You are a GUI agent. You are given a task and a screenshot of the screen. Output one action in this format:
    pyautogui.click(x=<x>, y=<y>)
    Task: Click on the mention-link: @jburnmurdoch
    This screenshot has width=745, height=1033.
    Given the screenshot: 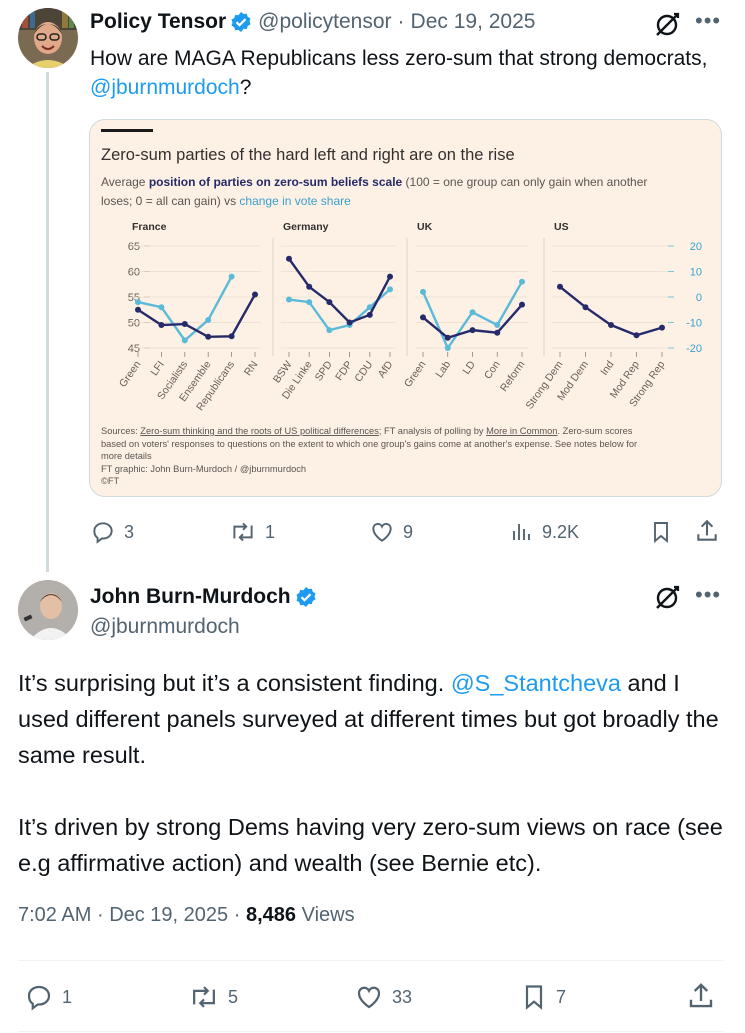 What is the action you would take?
    pyautogui.click(x=165, y=87)
    